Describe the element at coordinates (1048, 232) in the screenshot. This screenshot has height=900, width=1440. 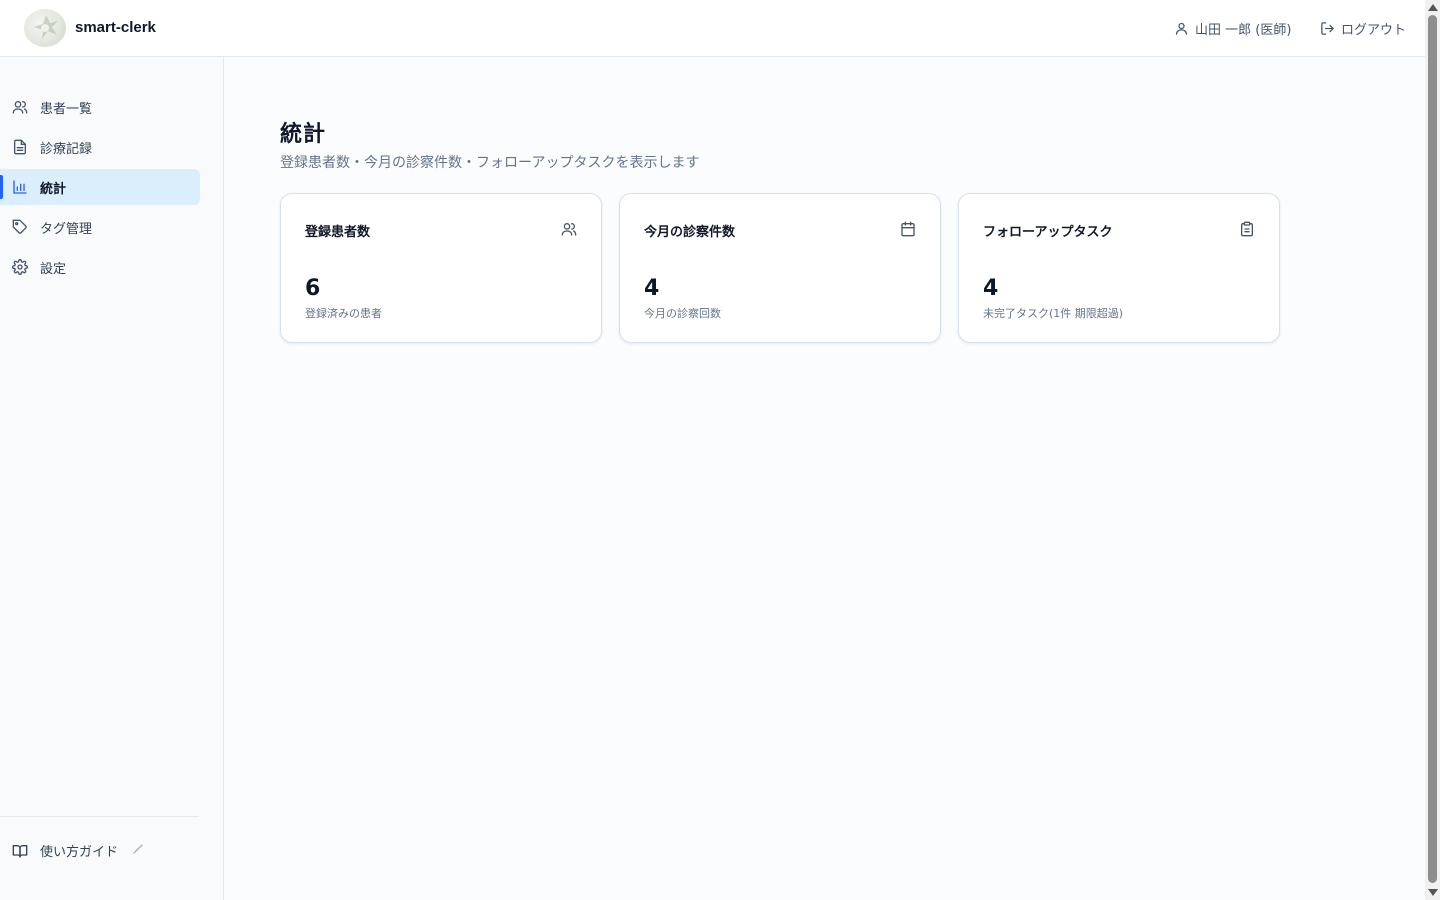
I see `card-title: フォローアップタスク` at that location.